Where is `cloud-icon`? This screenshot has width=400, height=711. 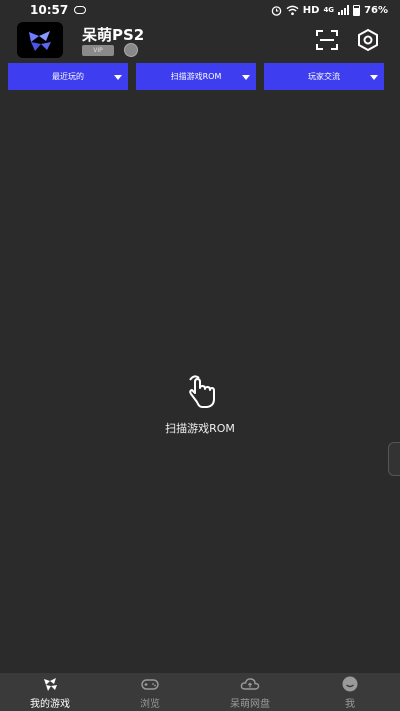 cloud-icon is located at coordinates (250, 683).